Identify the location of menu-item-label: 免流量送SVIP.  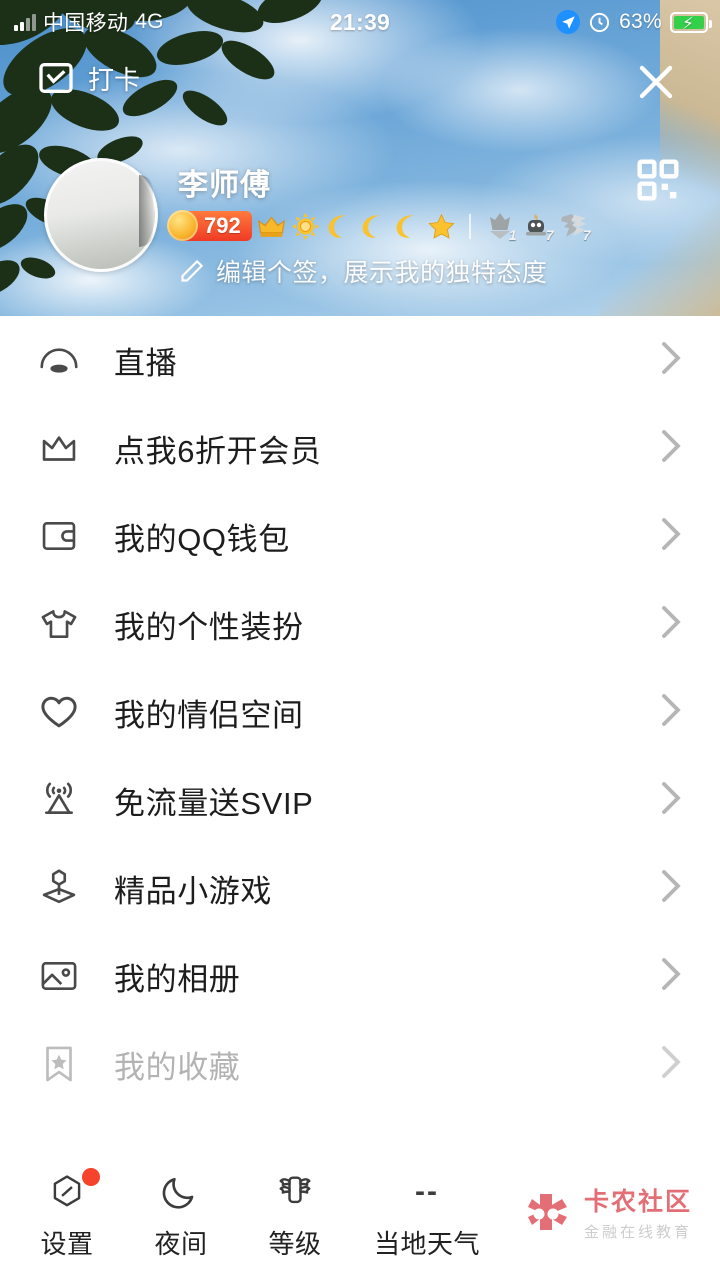
(214, 803).